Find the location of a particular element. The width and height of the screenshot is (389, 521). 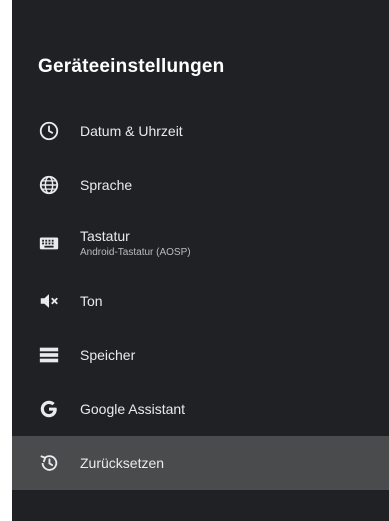

storage-icon is located at coordinates (49, 355).